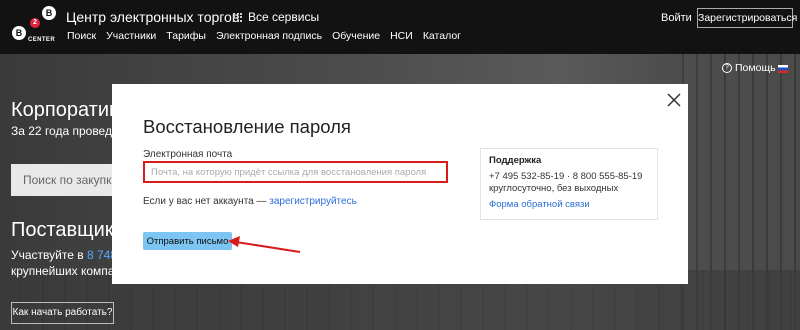  I want to click on grid-icon, so click(237, 17).